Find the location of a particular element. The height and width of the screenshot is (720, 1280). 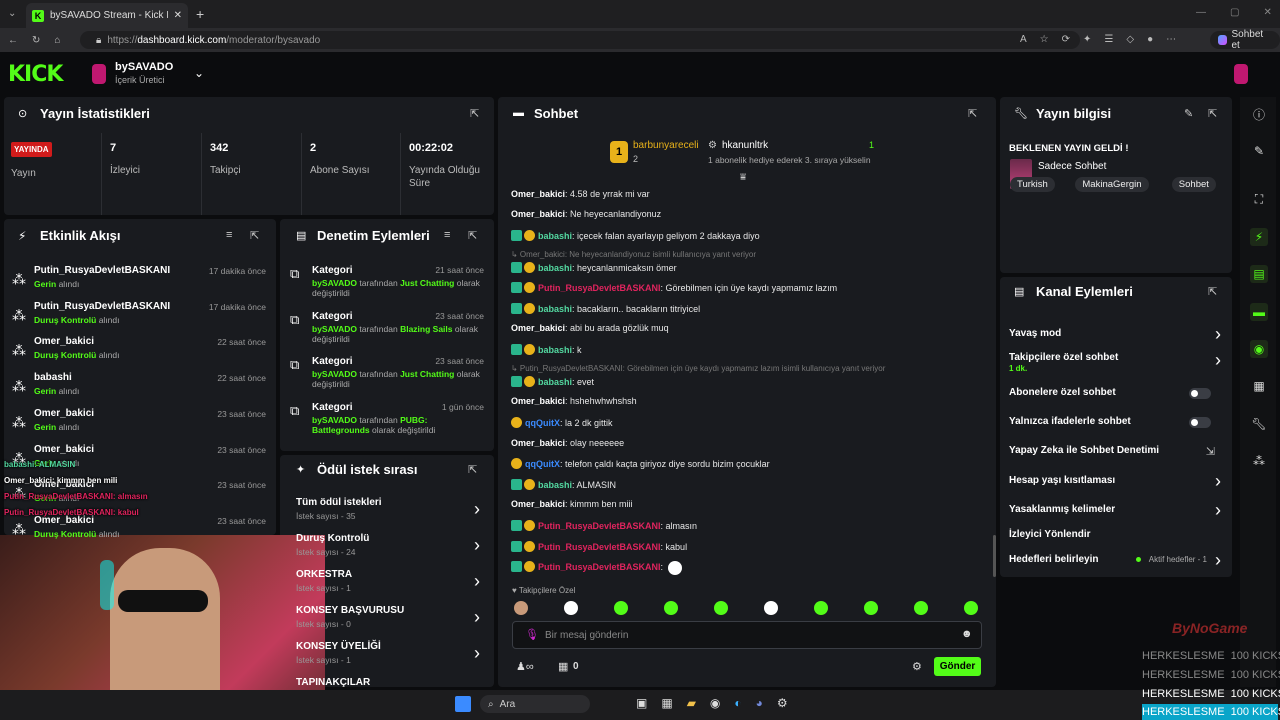

taskbar-search: ⌕ Ara is located at coordinates (535, 704).